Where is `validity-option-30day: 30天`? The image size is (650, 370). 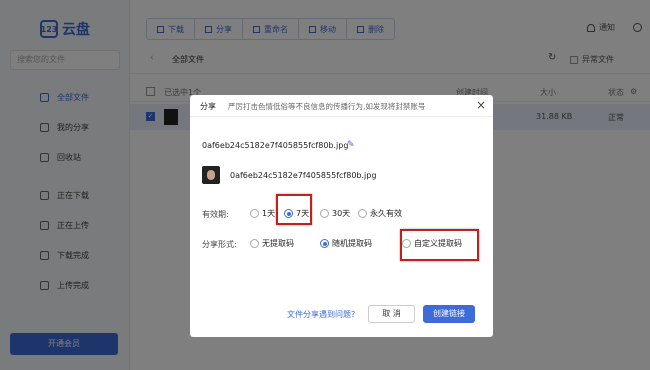 validity-option-30day: 30天 is located at coordinates (335, 213).